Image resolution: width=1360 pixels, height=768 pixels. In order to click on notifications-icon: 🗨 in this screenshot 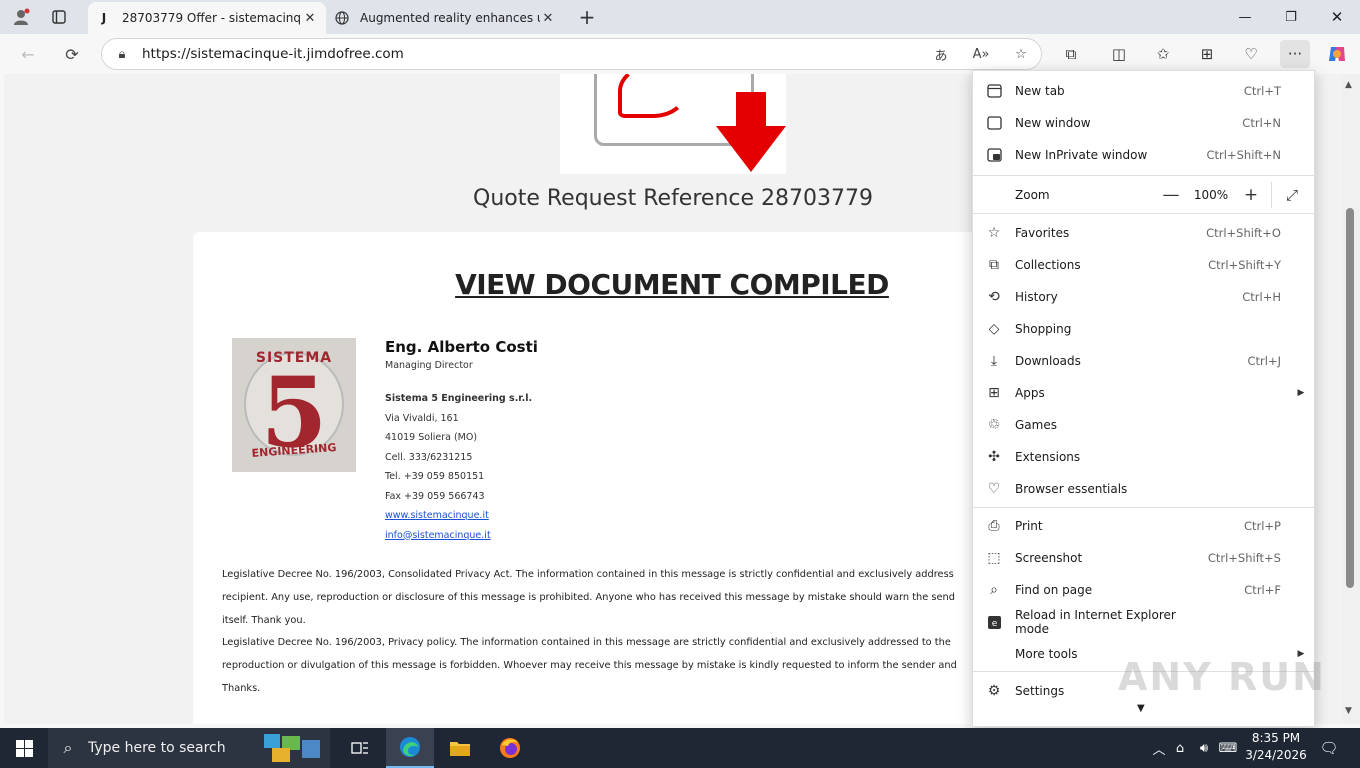, I will do `click(1329, 748)`.